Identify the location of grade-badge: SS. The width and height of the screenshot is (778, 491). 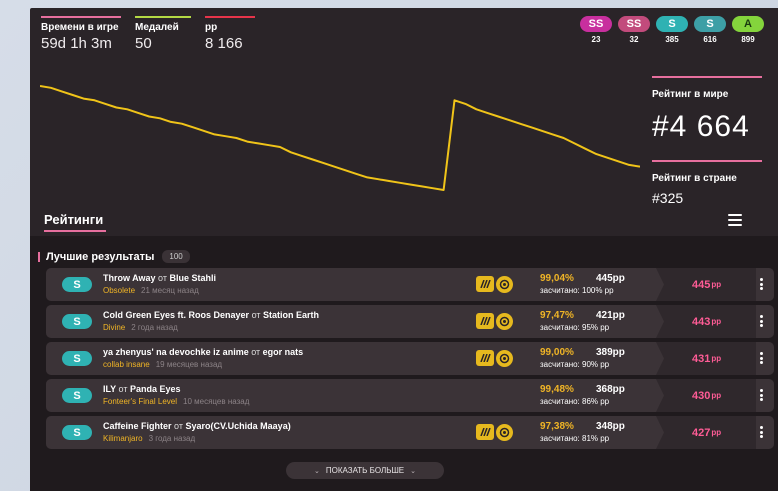
(596, 24).